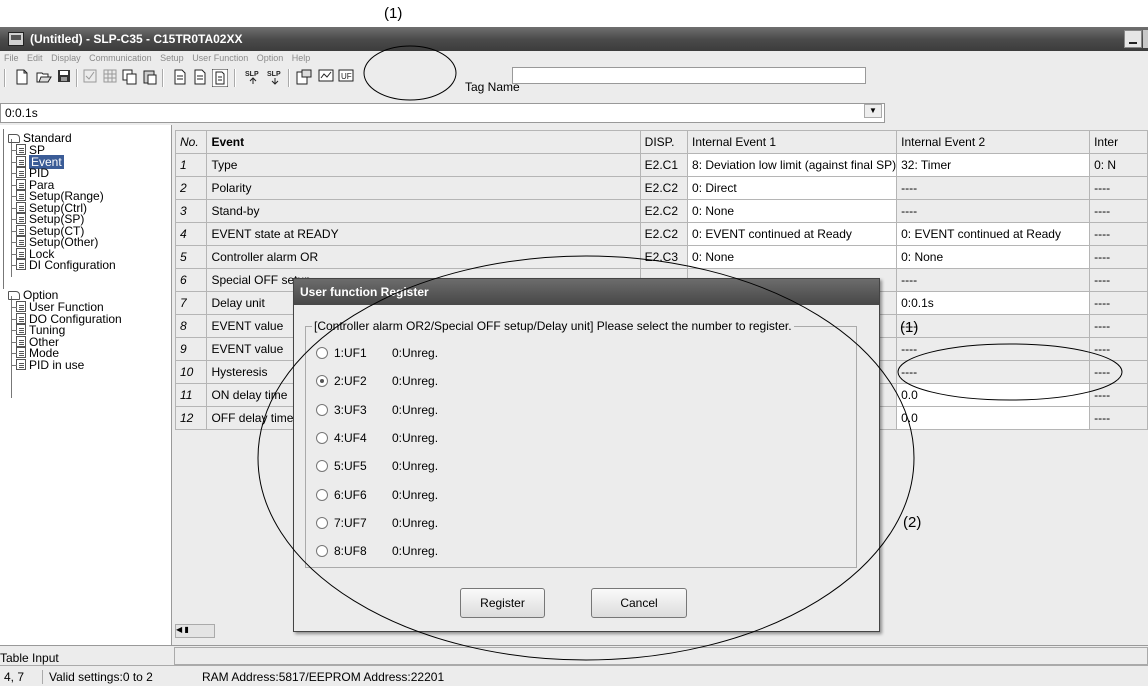 Image resolution: width=1148 pixels, height=686 pixels. What do you see at coordinates (195, 631) in the screenshot?
I see `horizontal-scrollbar: ◀ ▮` at bounding box center [195, 631].